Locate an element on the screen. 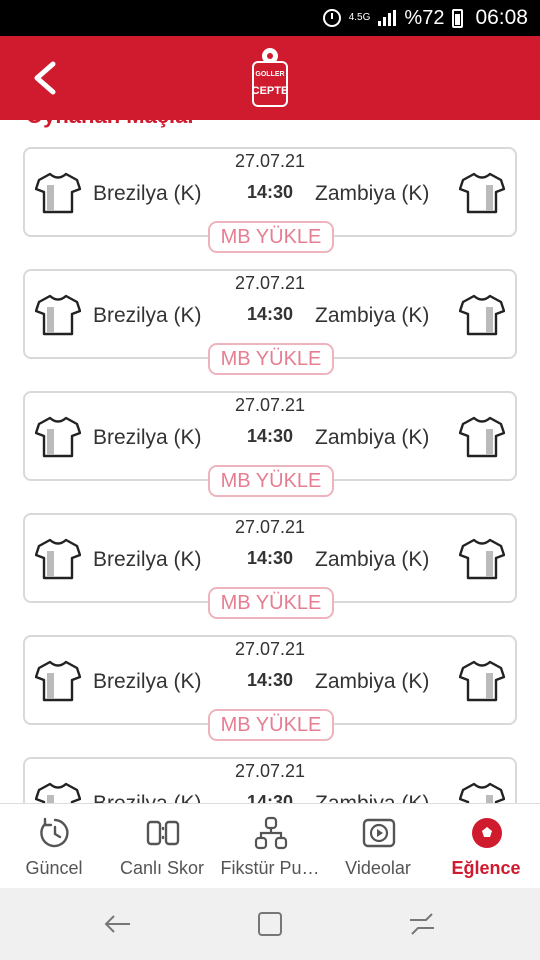 This screenshot has height=960, width=540. network-type: 4.5G is located at coordinates (359, 17).